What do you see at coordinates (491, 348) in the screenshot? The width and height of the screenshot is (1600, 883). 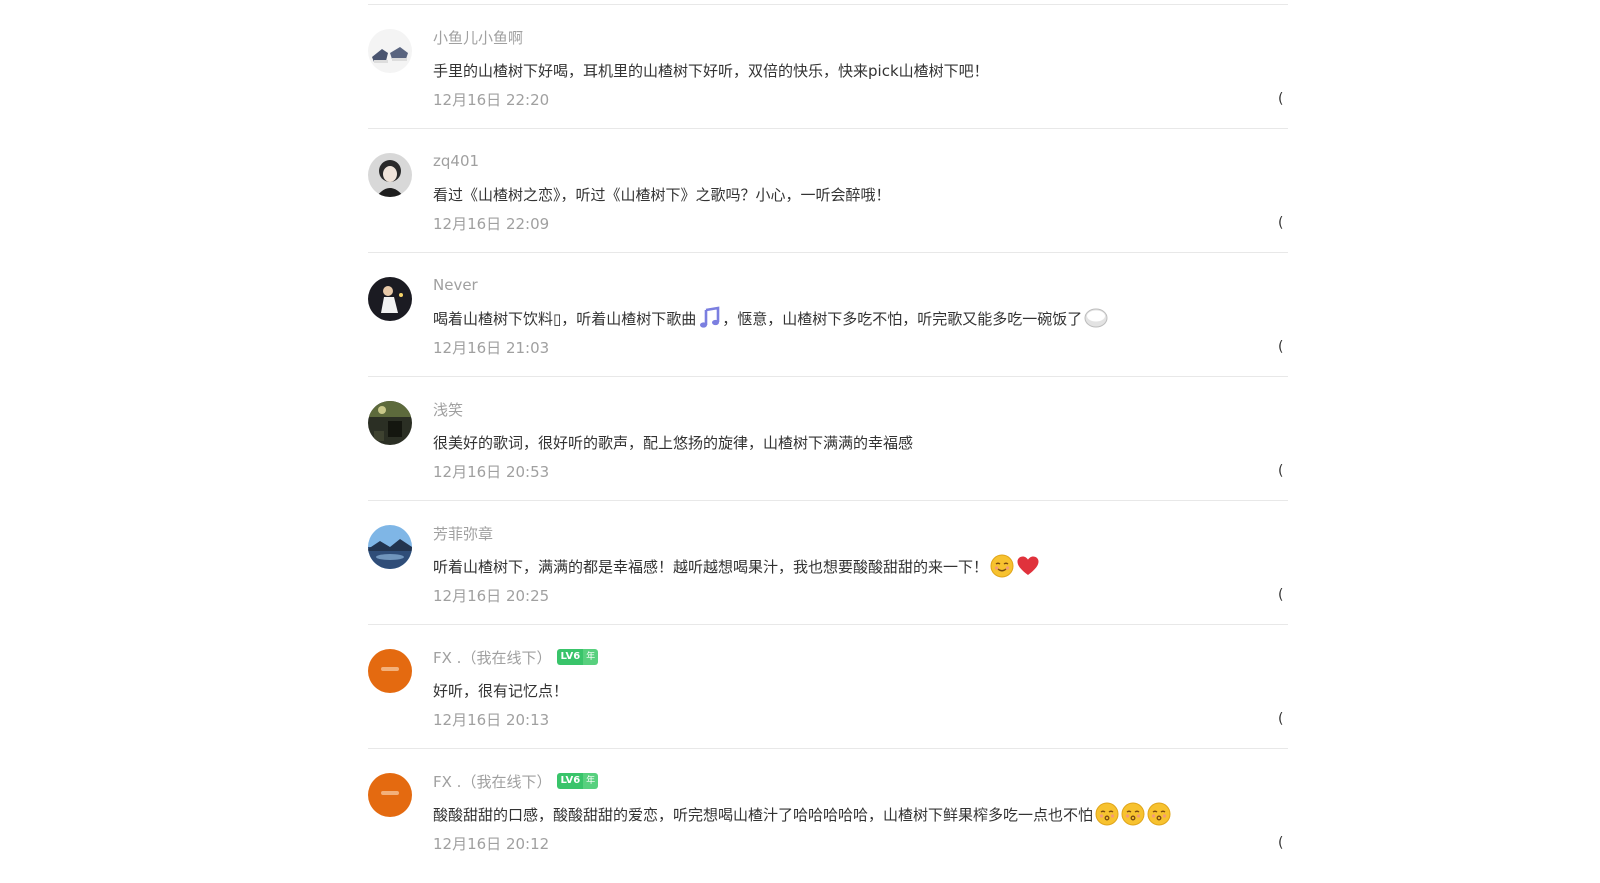 I see `comment-time: 12月16日 21:03` at bounding box center [491, 348].